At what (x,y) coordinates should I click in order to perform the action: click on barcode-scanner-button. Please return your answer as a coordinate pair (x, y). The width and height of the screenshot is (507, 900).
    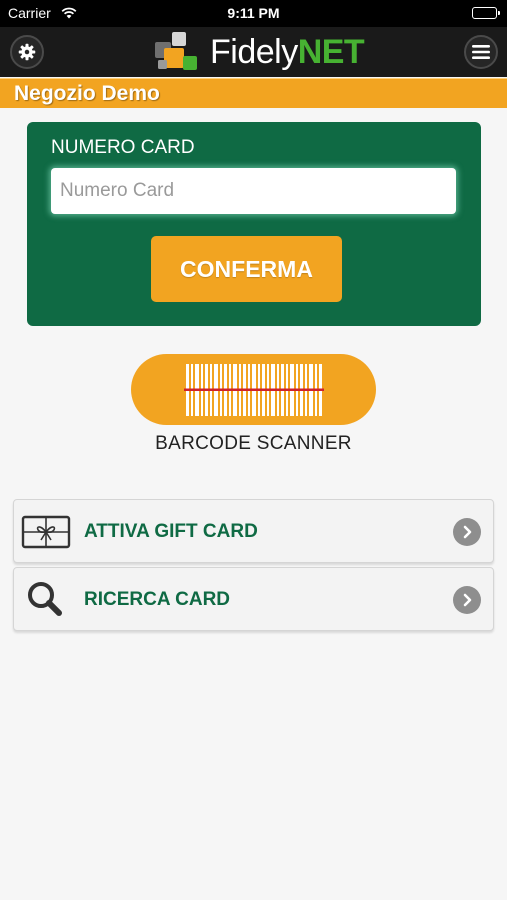
    Looking at the image, I should click on (253, 389).